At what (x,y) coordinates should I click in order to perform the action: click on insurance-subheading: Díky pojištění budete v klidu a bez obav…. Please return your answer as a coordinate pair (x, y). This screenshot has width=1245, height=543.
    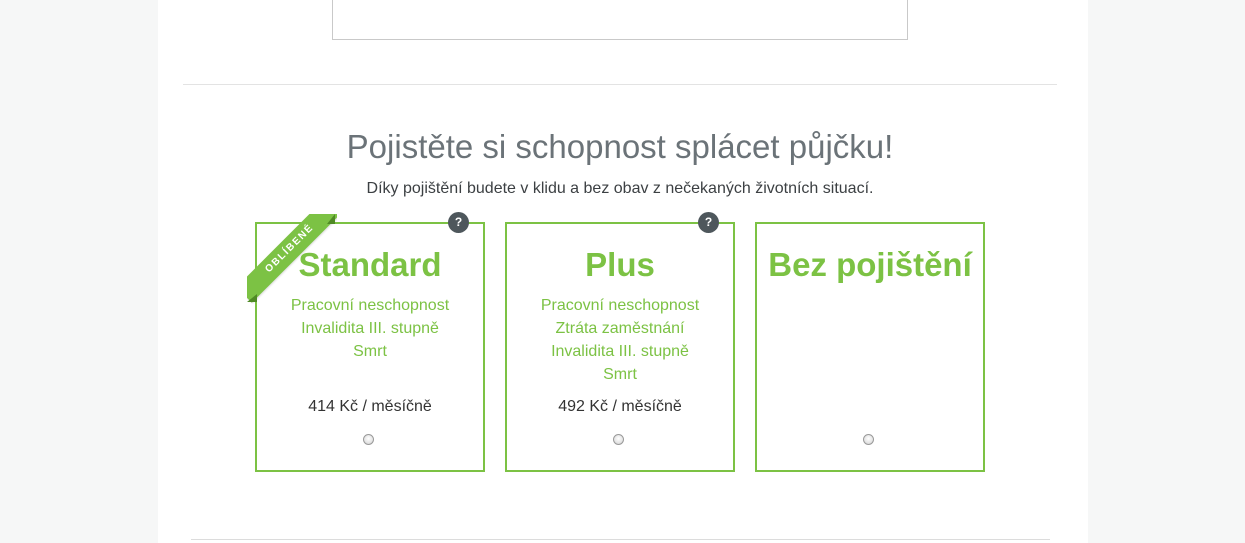
    Looking at the image, I should click on (620, 188).